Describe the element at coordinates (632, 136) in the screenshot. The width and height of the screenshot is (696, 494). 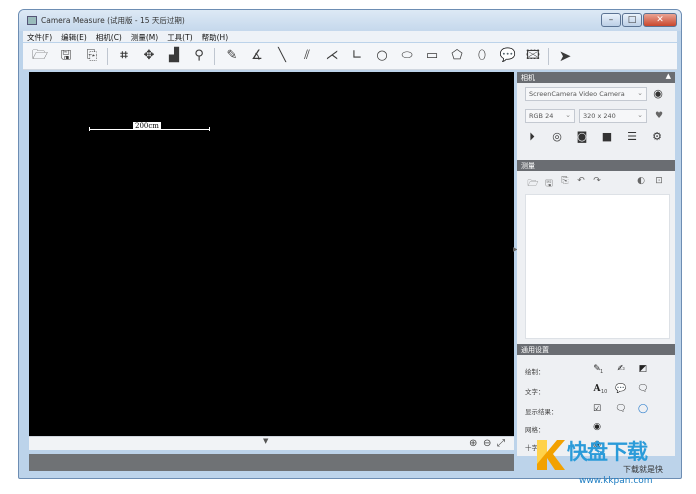
I see `adjust-icon: ☰` at that location.